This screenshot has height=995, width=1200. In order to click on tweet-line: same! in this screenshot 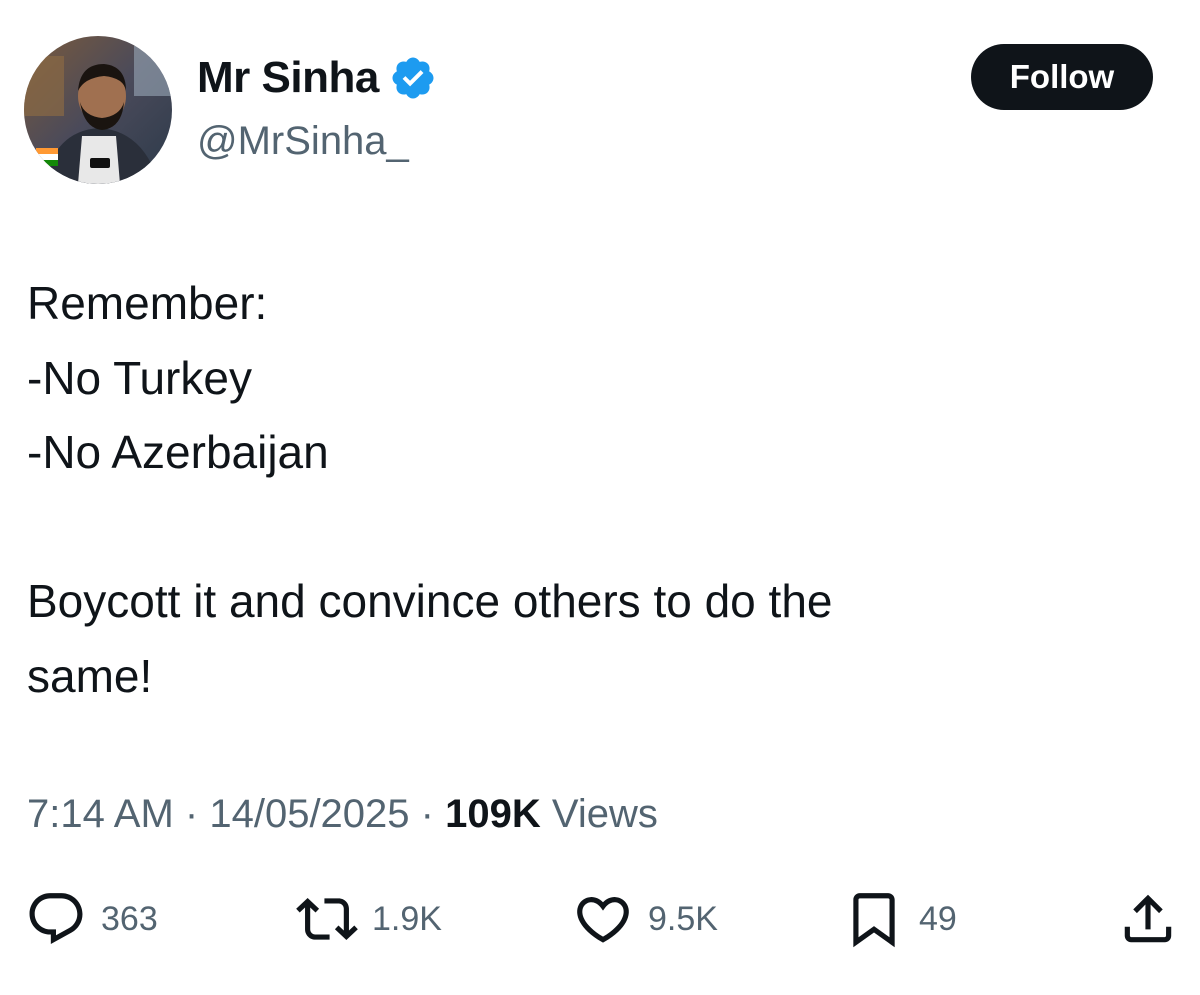, I will do `click(90, 675)`.